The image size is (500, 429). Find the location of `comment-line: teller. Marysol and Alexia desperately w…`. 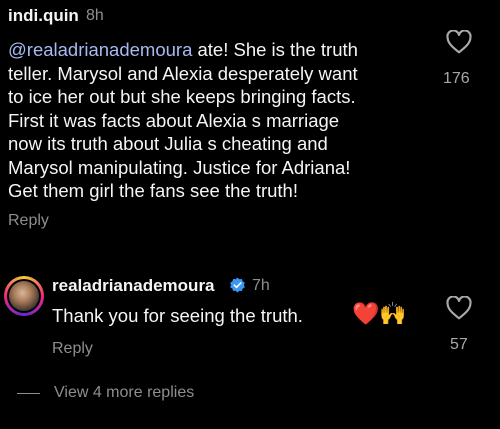

comment-line: teller. Marysol and Alexia desperately w… is located at coordinates (183, 73).